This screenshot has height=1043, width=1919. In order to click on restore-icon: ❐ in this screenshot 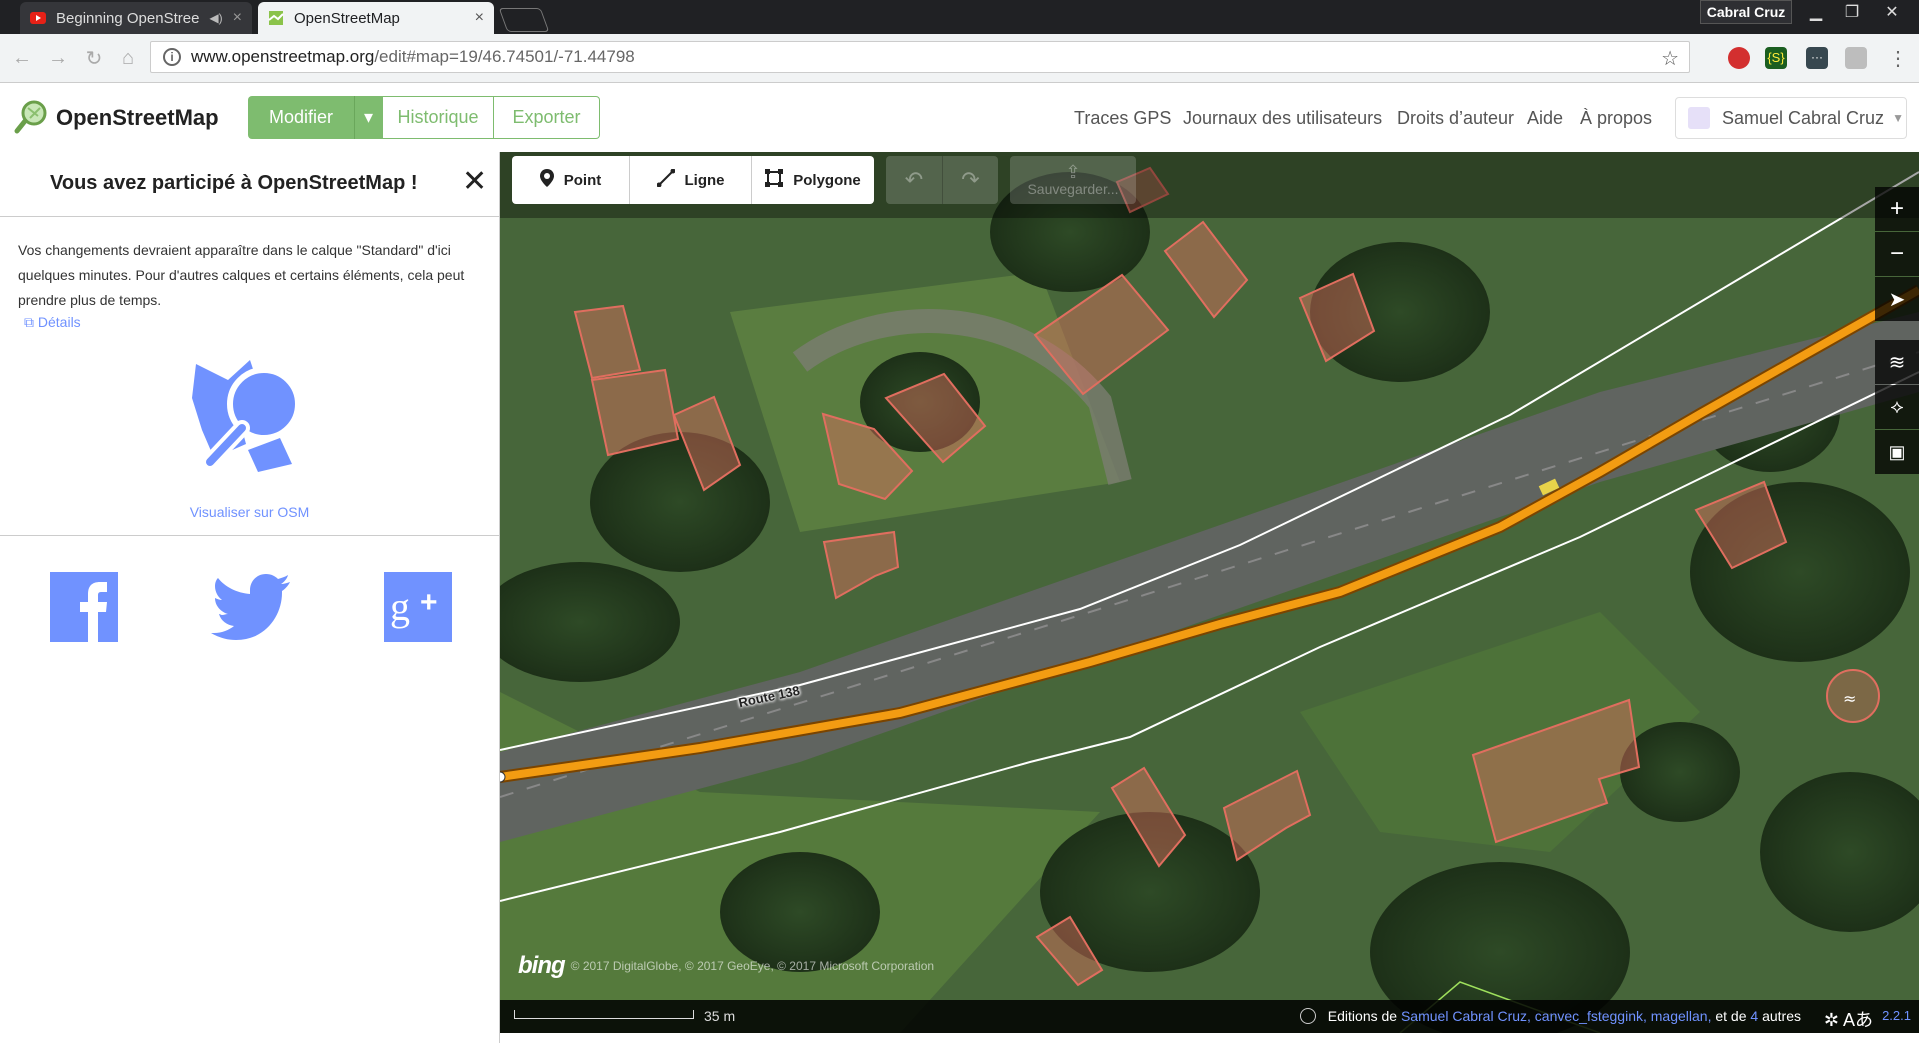, I will do `click(1852, 12)`.